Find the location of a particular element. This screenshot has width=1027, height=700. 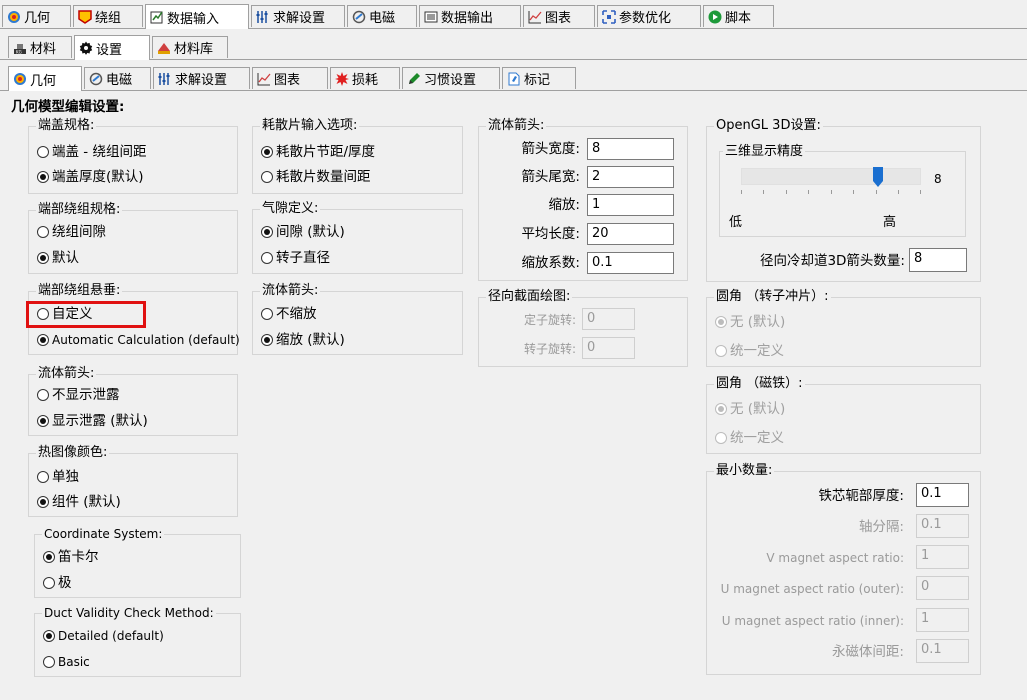

radio-fillet-magnet-none: 无 (默认) is located at coordinates (750, 409).